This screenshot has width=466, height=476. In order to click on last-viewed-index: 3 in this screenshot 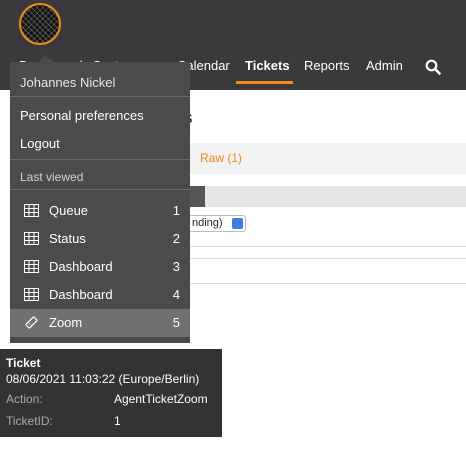, I will do `click(176, 266)`.